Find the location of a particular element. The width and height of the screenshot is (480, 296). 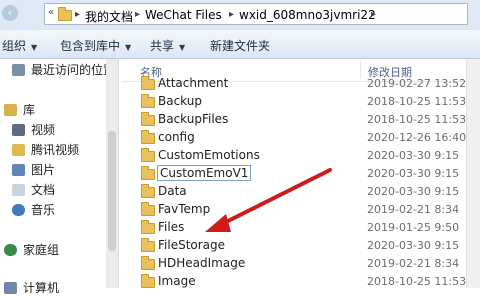

file-row: BackupFiles 2018-10-25 11:53 is located at coordinates (301, 120).